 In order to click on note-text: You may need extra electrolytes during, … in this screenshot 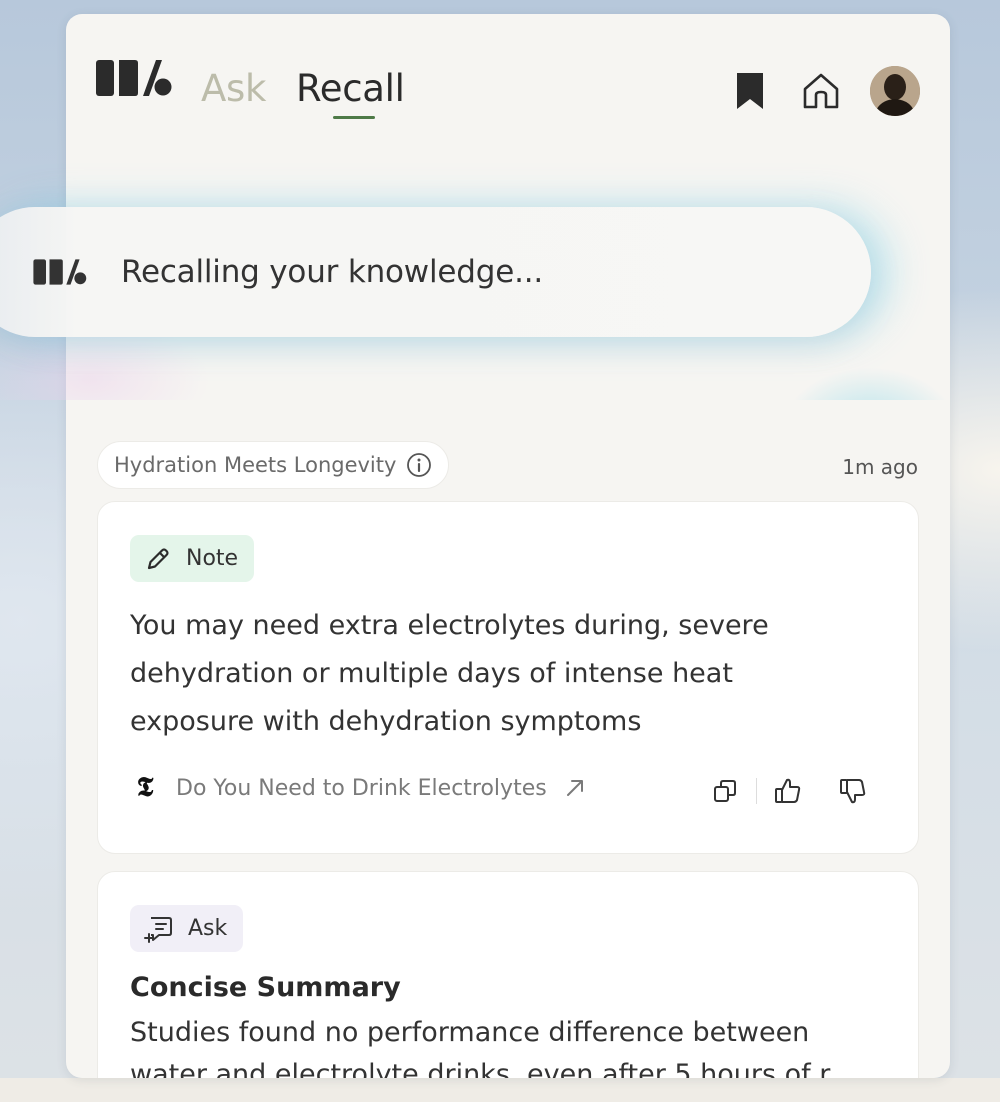, I will do `click(449, 673)`.